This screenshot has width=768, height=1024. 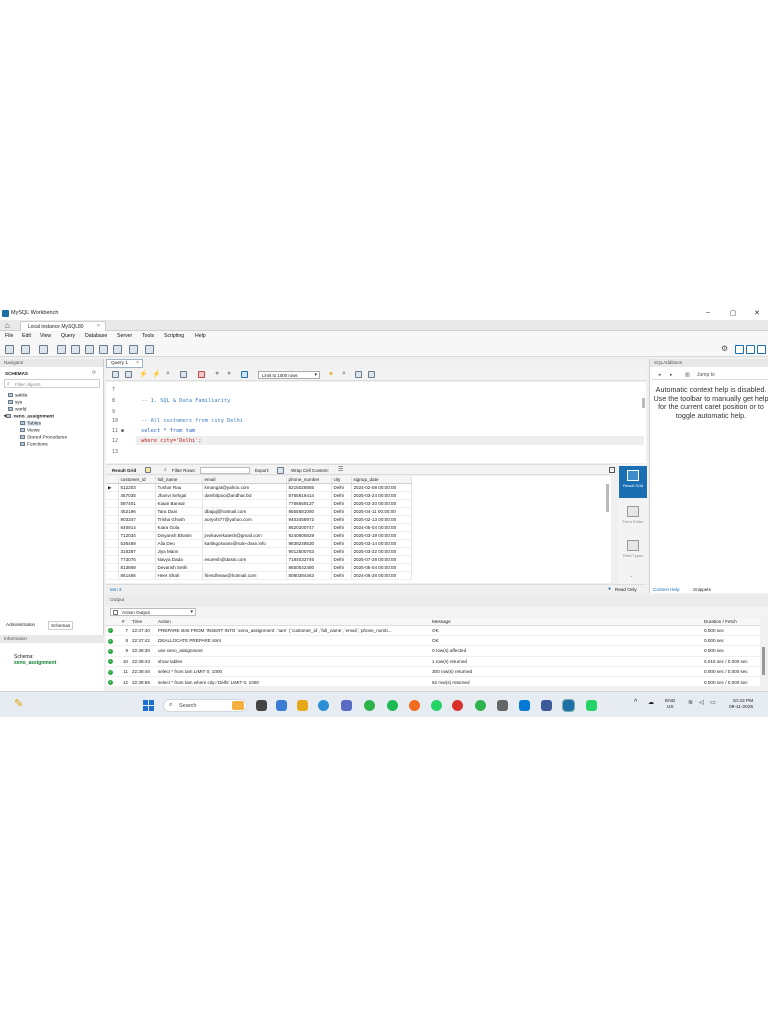 I want to click on reconnect-icon, so click(x=149, y=349).